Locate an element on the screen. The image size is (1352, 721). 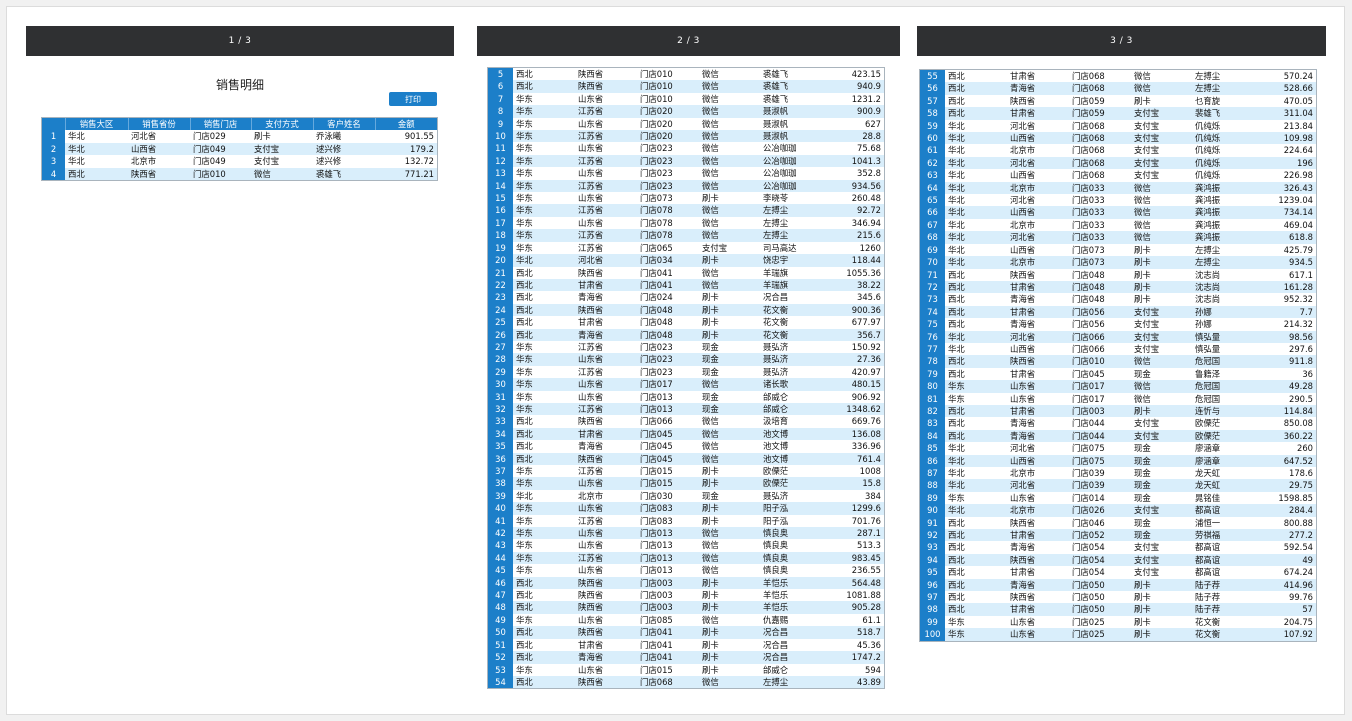
customer-name-cell: 花文衡 is located at coordinates (791, 322).